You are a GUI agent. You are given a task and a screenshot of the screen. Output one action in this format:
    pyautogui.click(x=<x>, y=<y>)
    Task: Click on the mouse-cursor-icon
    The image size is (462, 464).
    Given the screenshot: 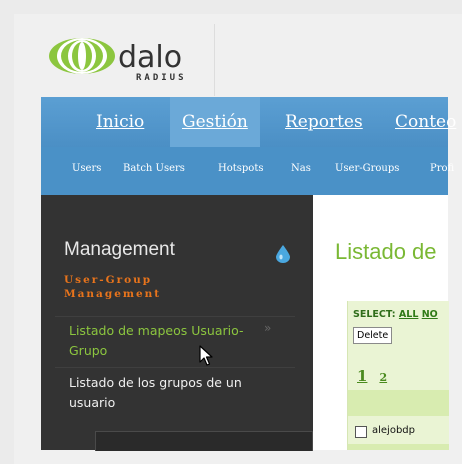 What is the action you would take?
    pyautogui.click(x=206, y=355)
    